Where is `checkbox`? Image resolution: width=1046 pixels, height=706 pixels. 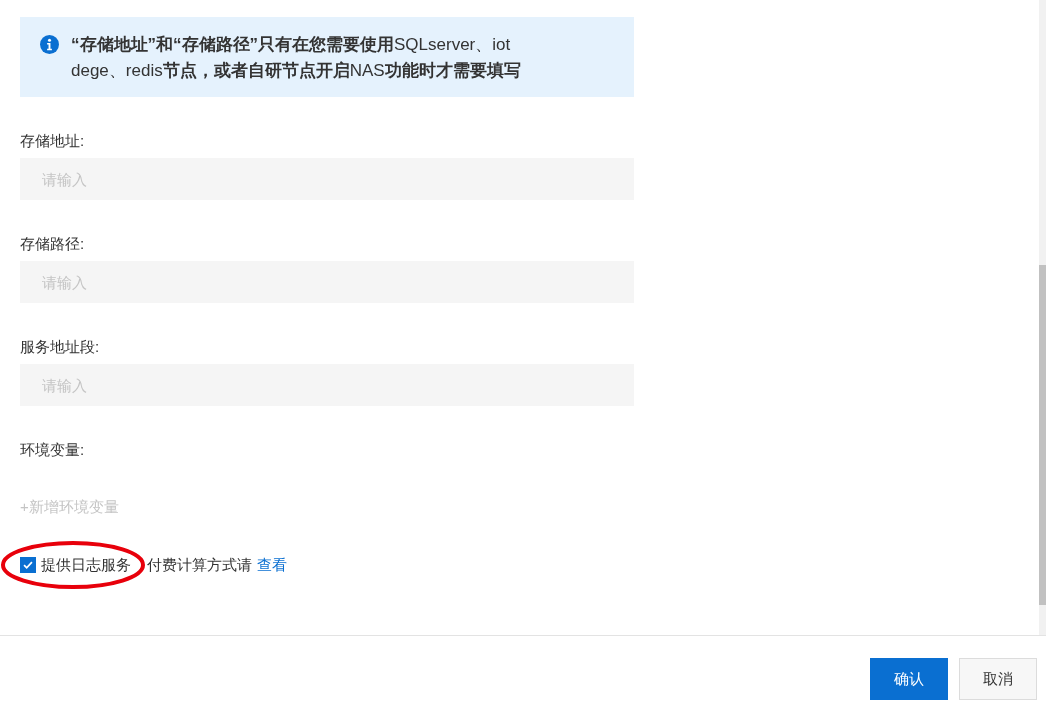 checkbox is located at coordinates (28, 565).